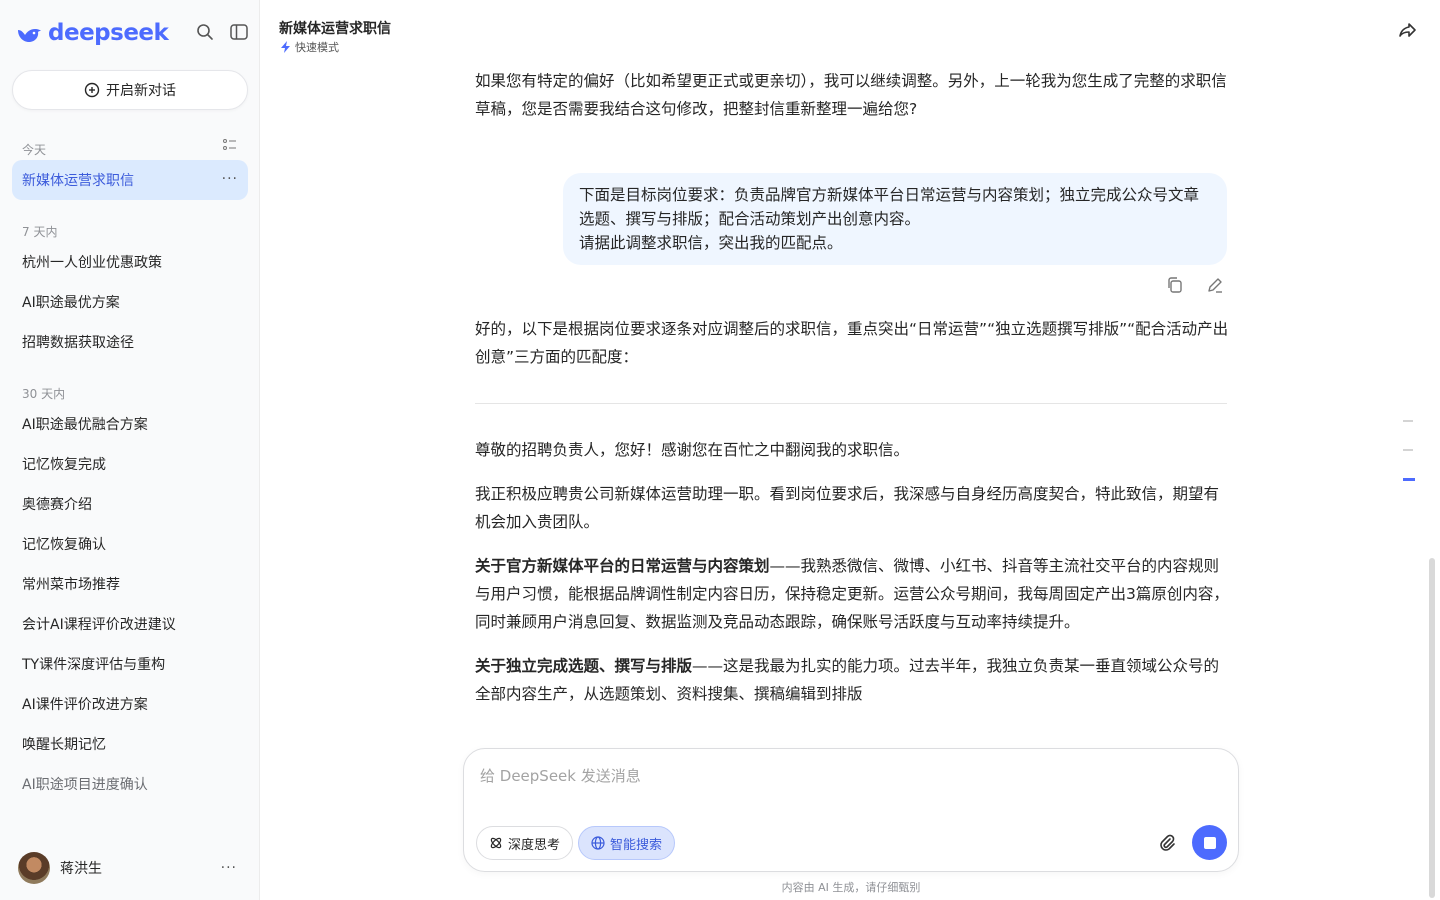  Describe the element at coordinates (85, 785) in the screenshot. I see `conversation-title: AI职途项目进度确认` at that location.